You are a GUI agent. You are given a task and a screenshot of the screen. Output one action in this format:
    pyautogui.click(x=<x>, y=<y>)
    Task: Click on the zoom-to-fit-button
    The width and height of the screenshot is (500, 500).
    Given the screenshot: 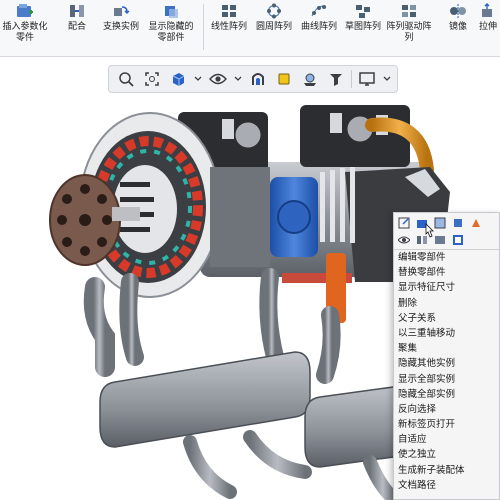 What is the action you would take?
    pyautogui.click(x=126, y=79)
    